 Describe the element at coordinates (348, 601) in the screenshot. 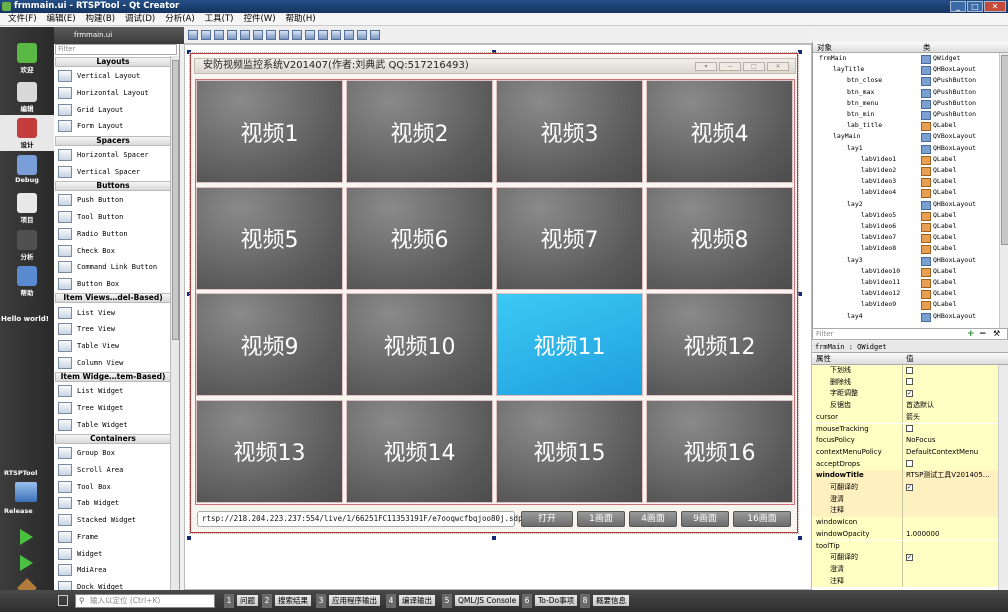

I see `output-pane-tab: 3 应用程序输出` at that location.